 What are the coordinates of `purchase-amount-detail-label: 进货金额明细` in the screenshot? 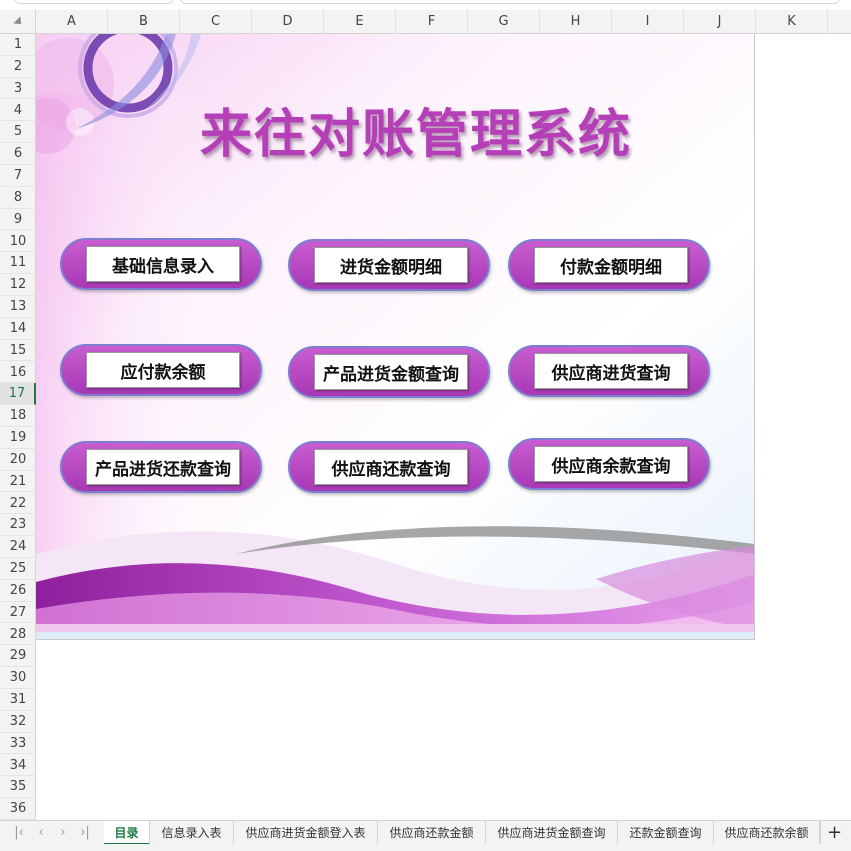 It's located at (391, 265).